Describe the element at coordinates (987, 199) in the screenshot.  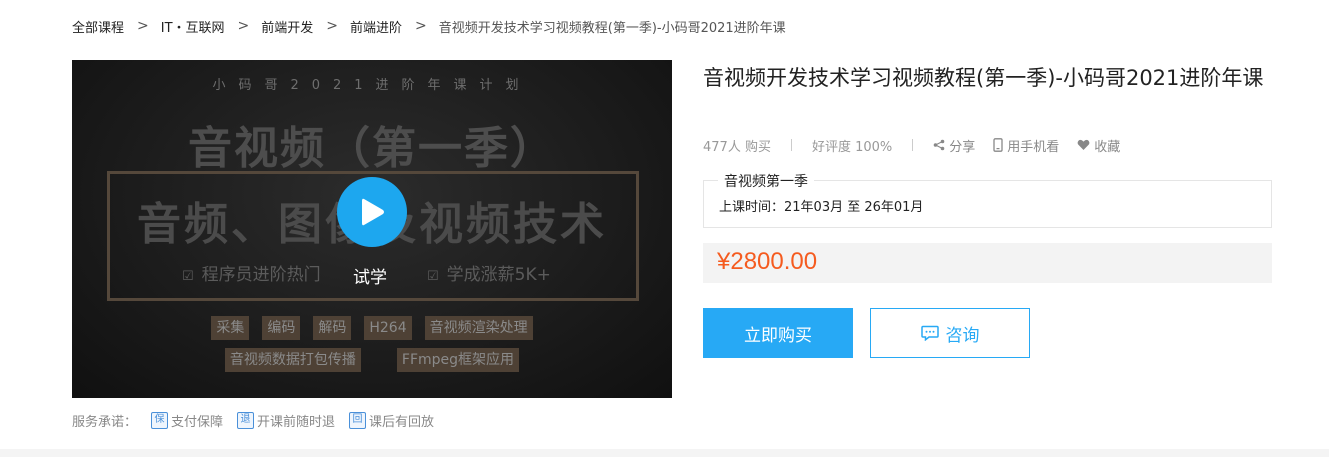
I see `season-box: 音视频第一季 上课时间：21年03月 至 26年01月` at that location.